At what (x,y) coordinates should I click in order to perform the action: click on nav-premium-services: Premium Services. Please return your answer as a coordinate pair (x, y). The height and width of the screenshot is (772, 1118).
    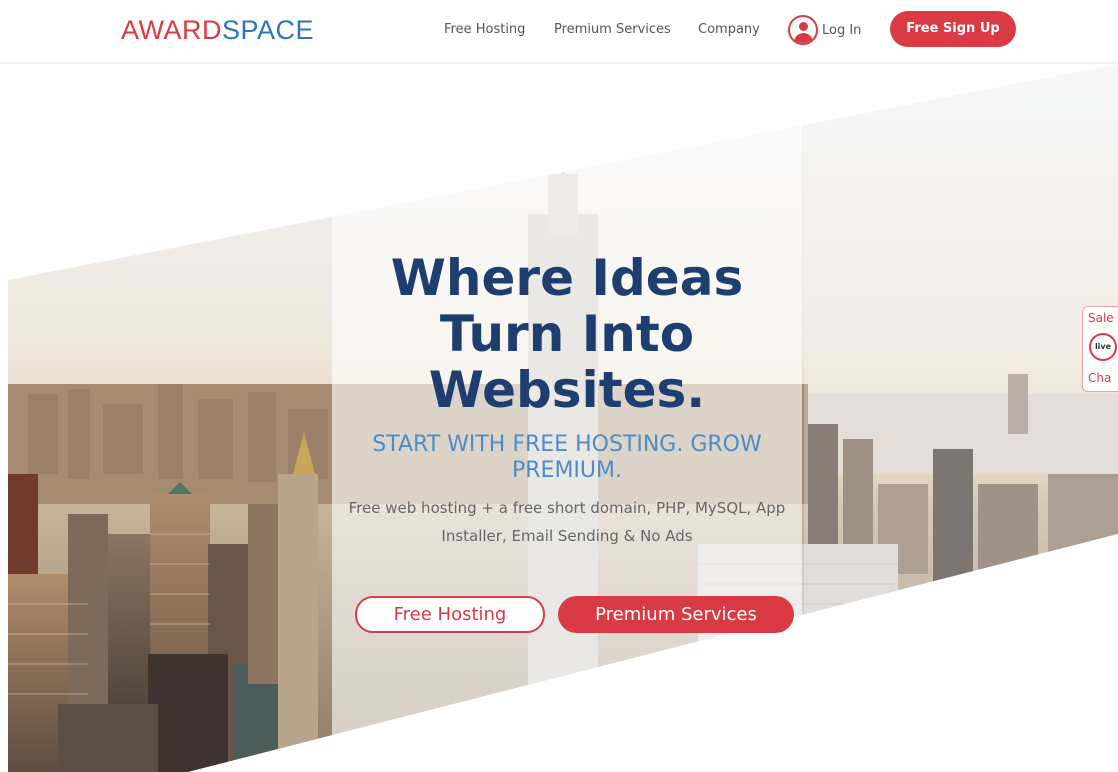
    Looking at the image, I should click on (612, 30).